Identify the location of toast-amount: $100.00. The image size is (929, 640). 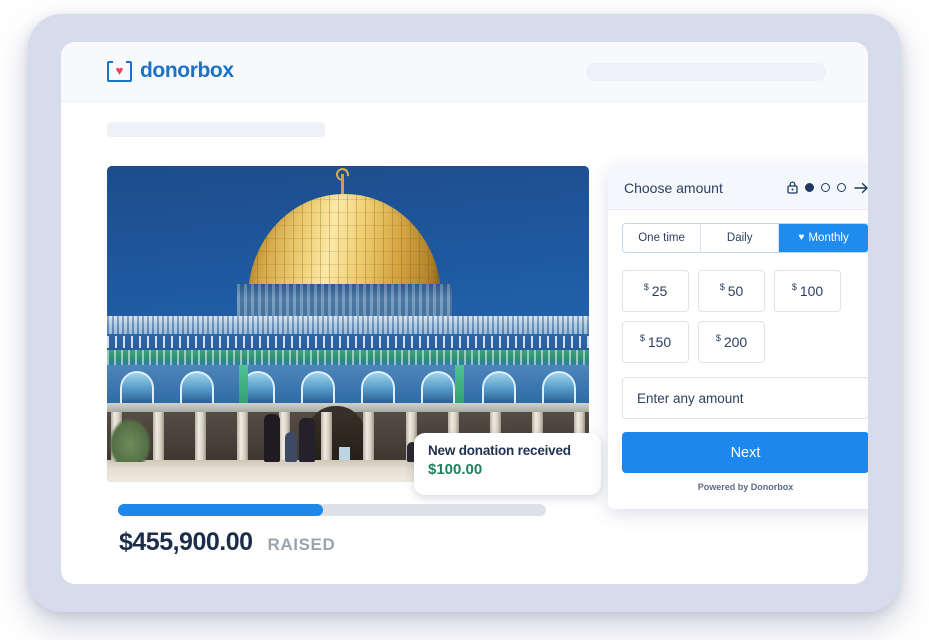
(455, 469).